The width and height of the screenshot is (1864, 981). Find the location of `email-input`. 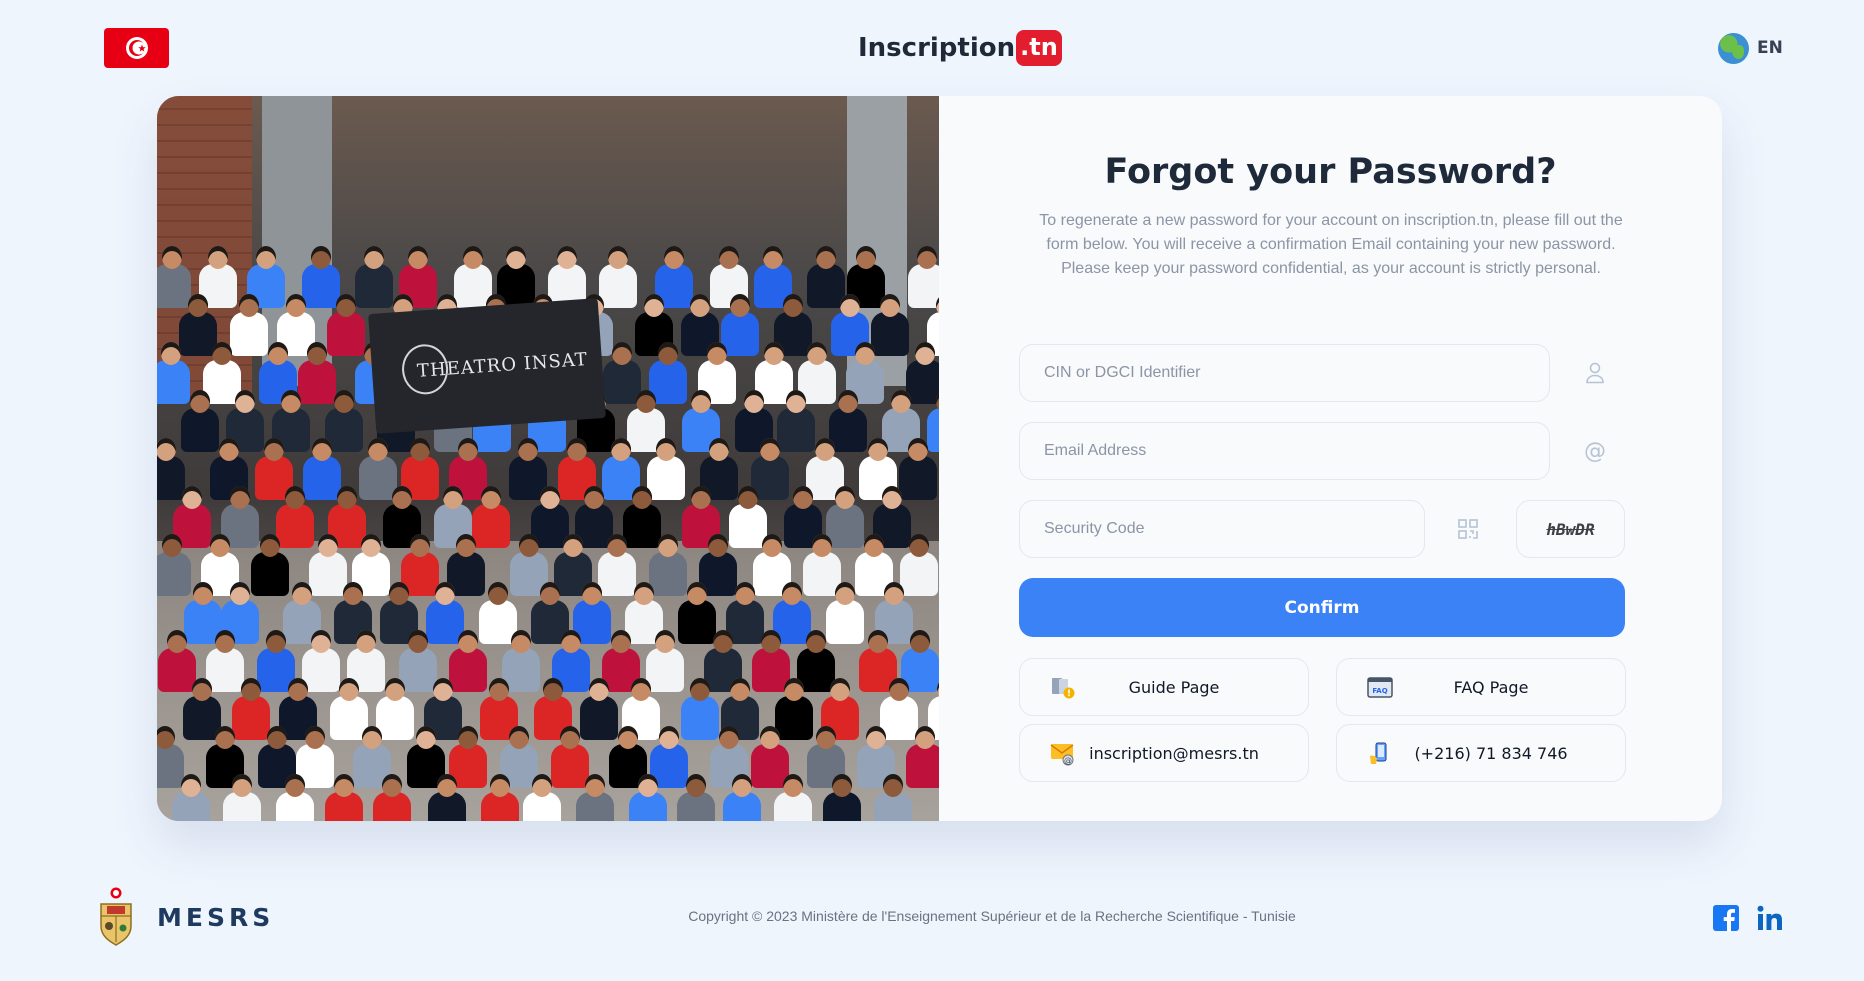

email-input is located at coordinates (1296, 451).